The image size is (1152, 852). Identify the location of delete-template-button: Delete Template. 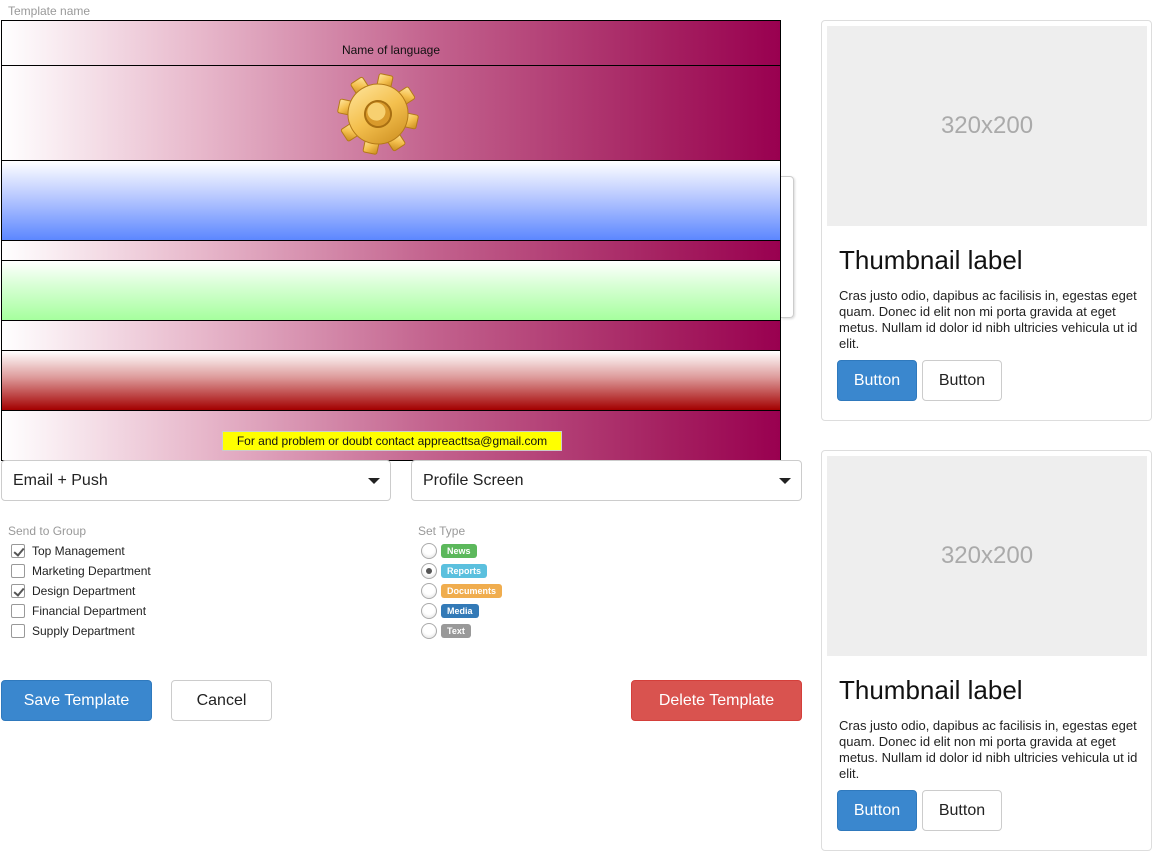
(716, 700).